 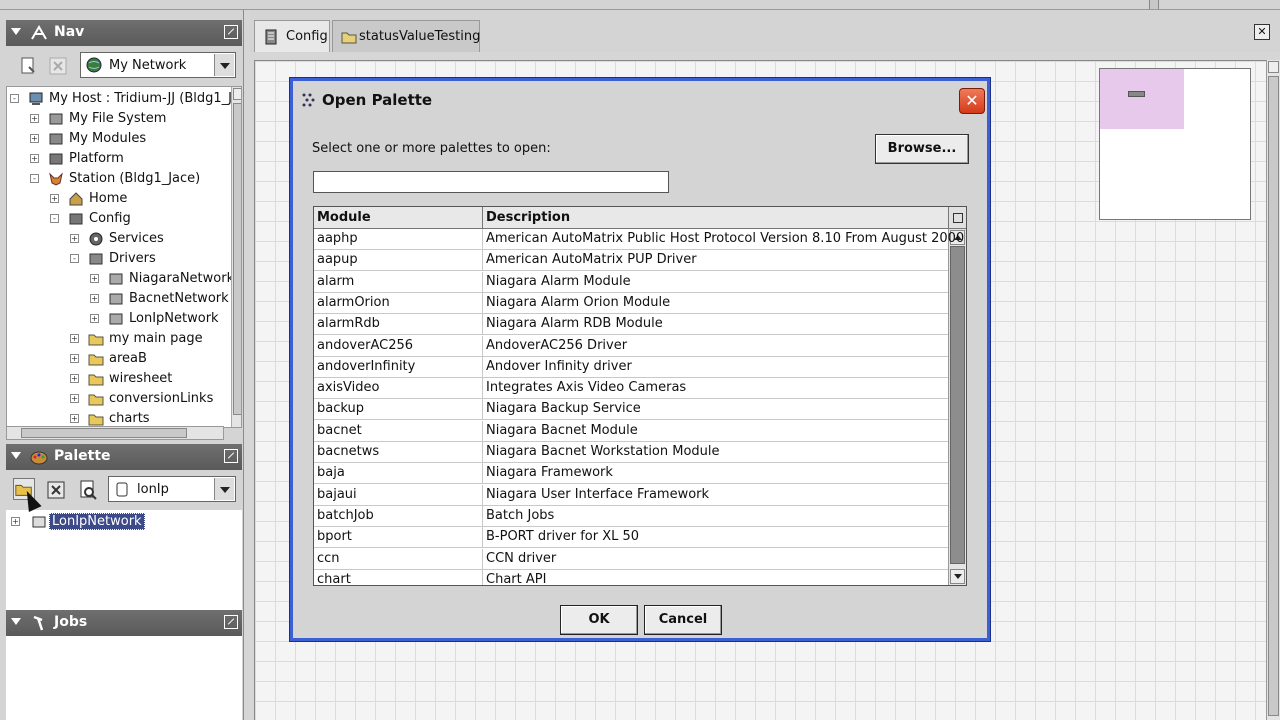 I want to click on column-description-header: Description, so click(x=528, y=217).